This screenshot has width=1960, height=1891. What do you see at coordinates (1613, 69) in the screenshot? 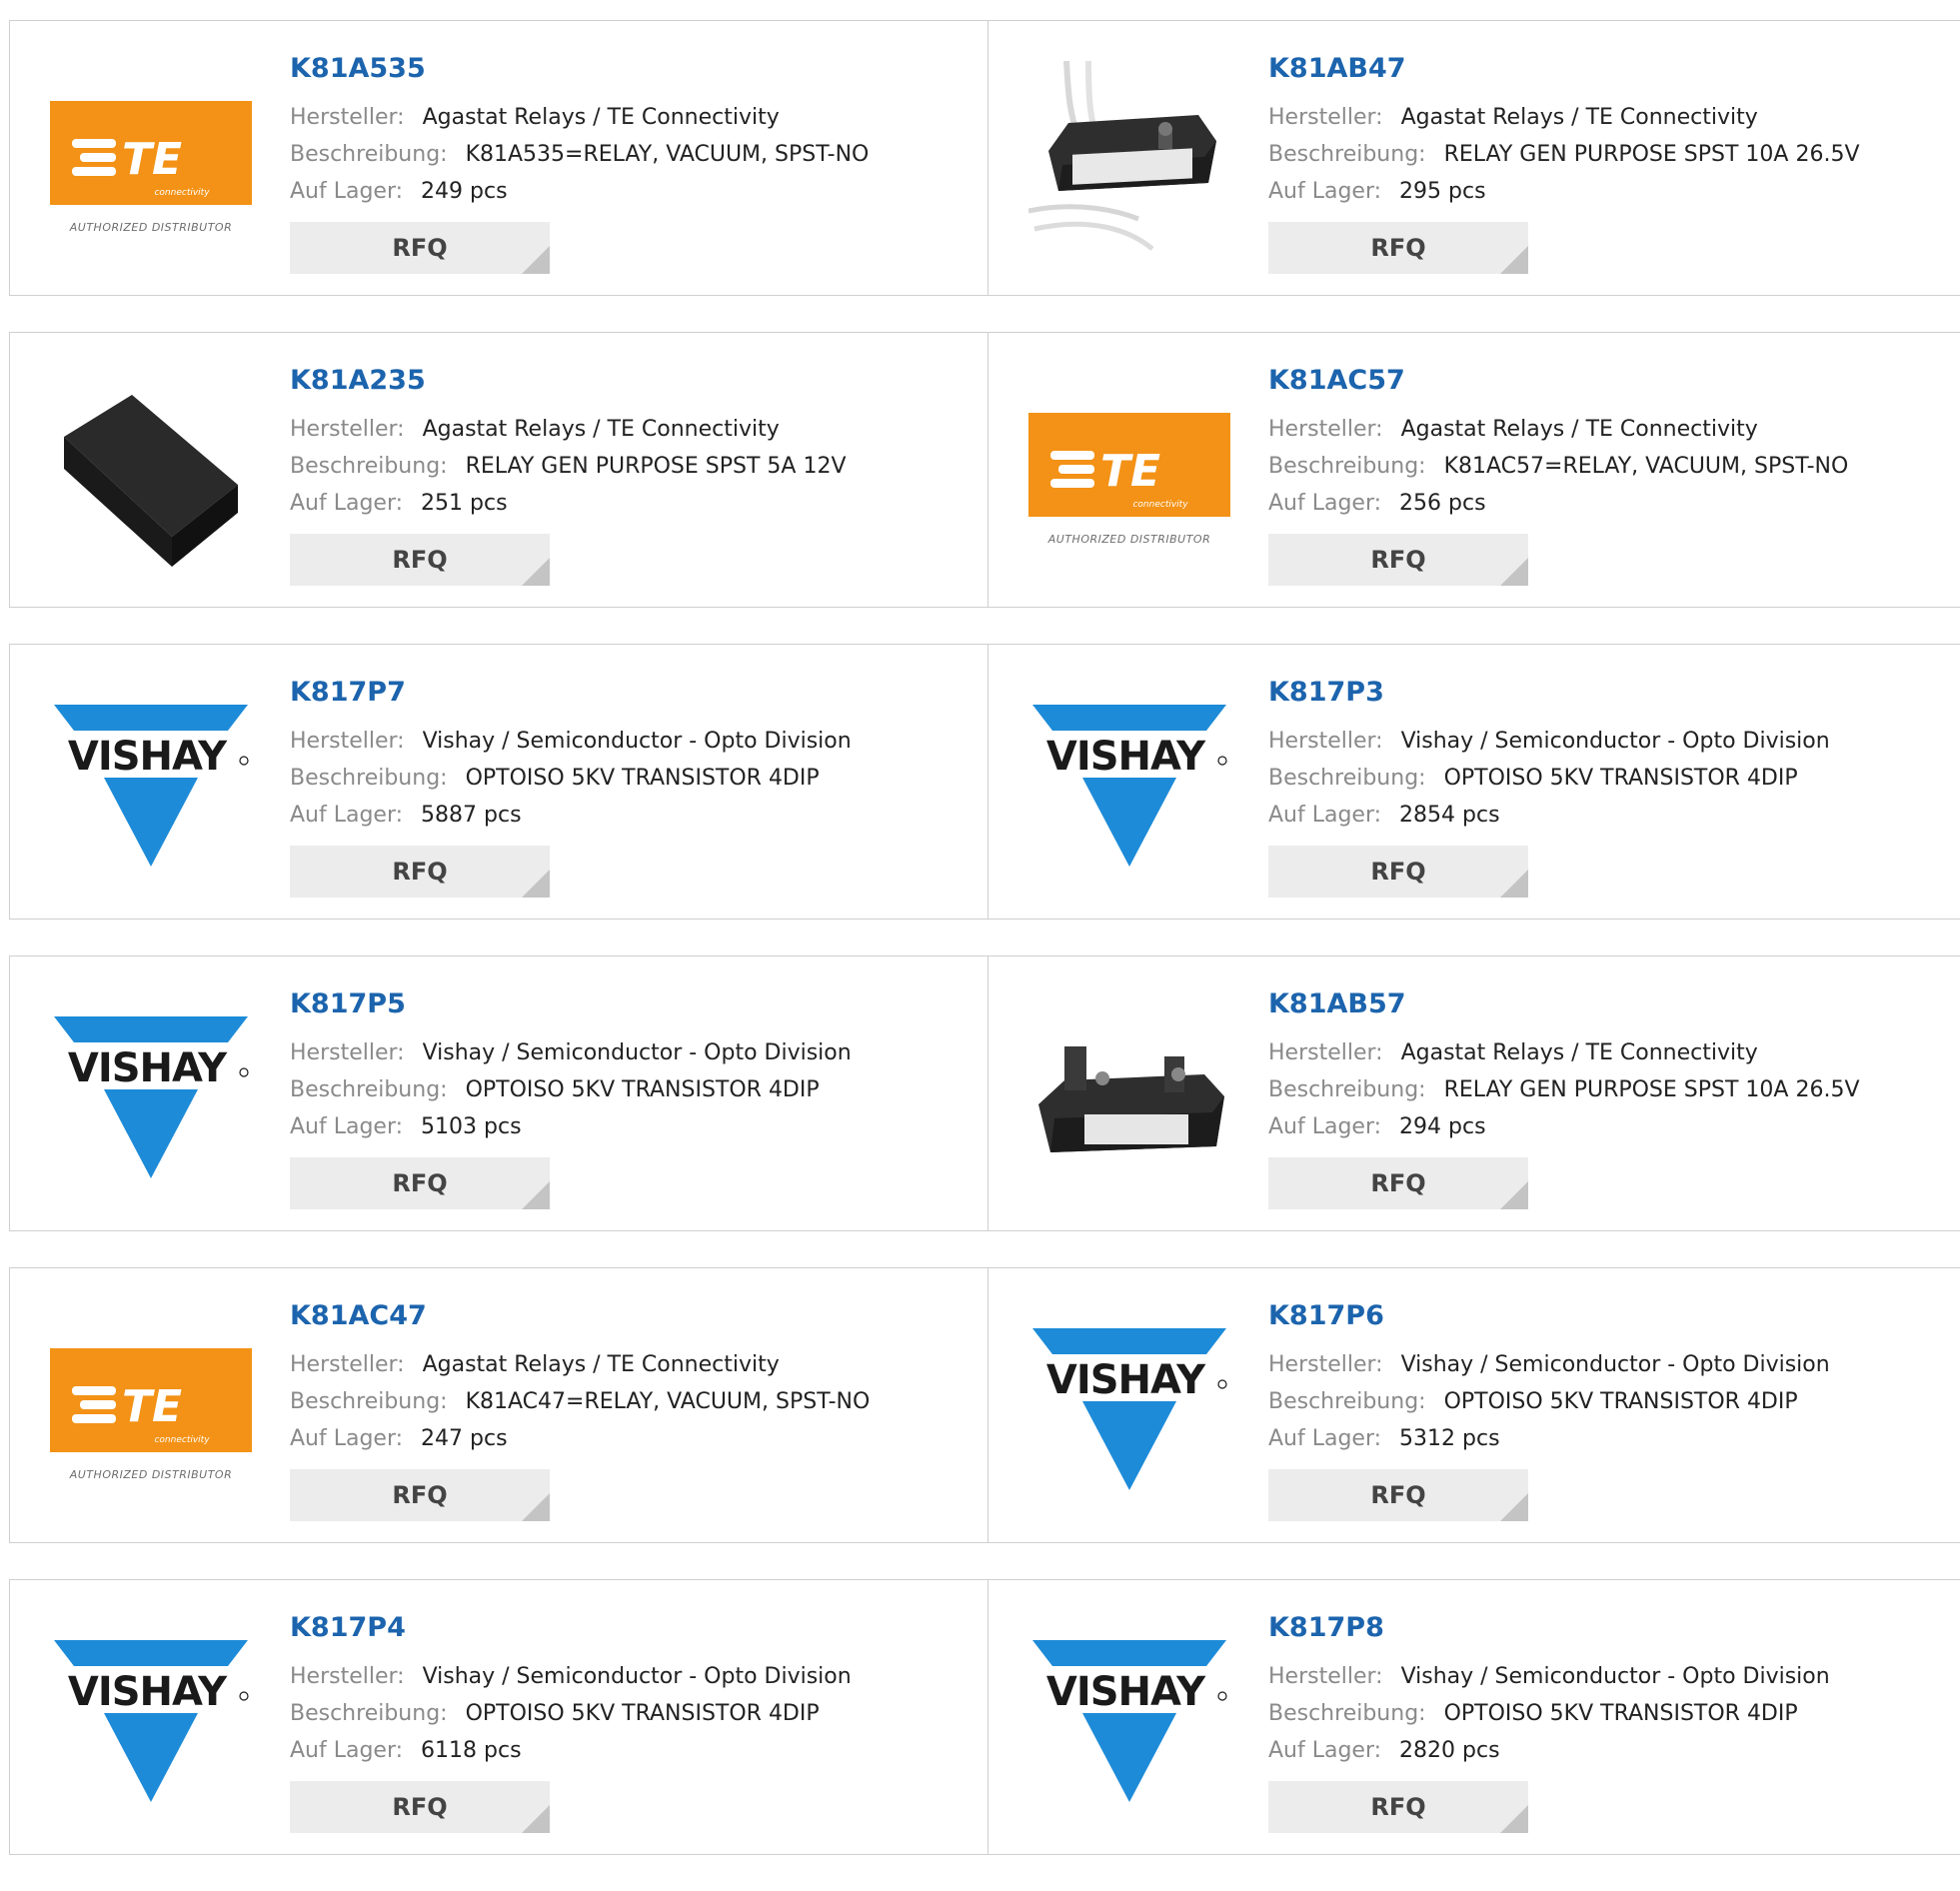
I see `product-part-link: K81AB47` at bounding box center [1613, 69].